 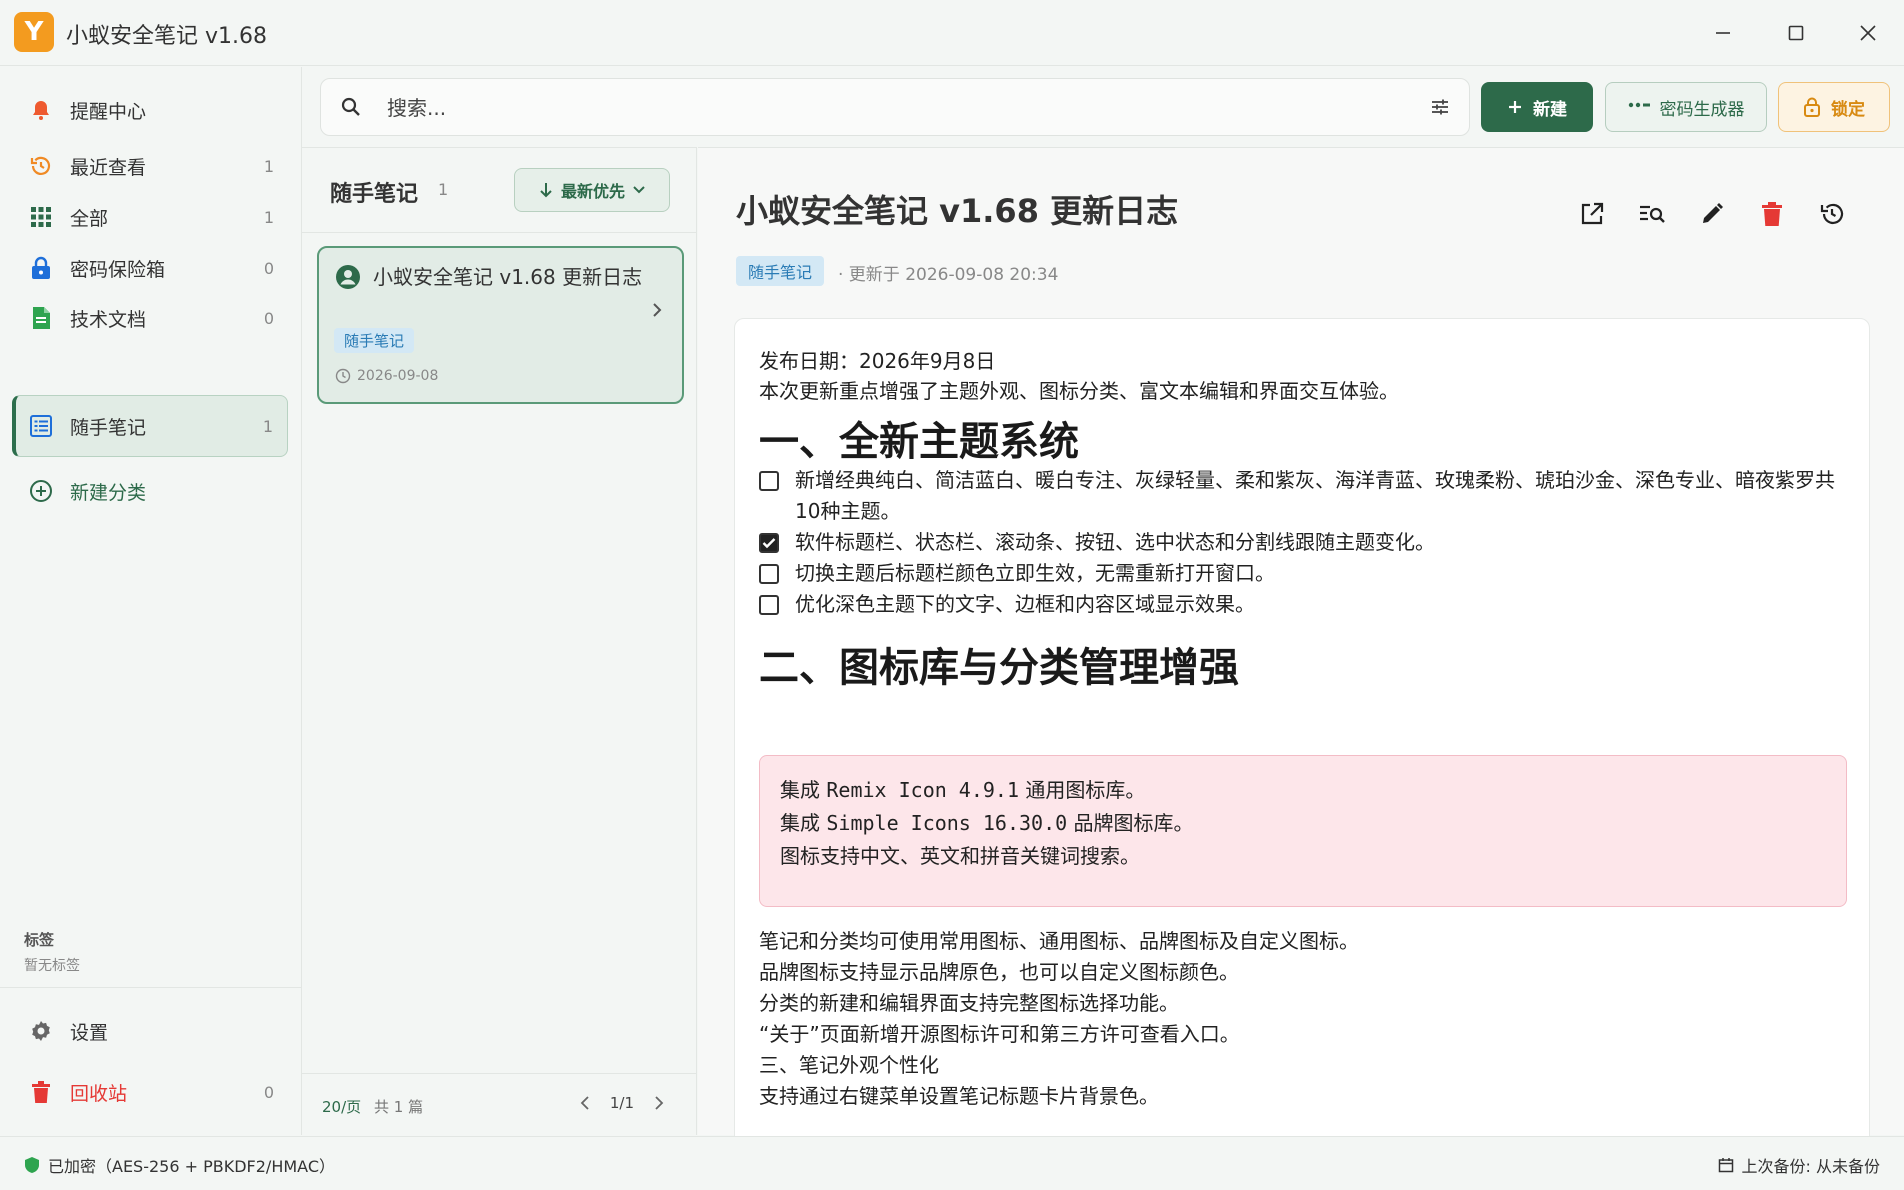 I want to click on note-card-title: 小蚁安全笔记 v1.68 更新日志, so click(x=508, y=277).